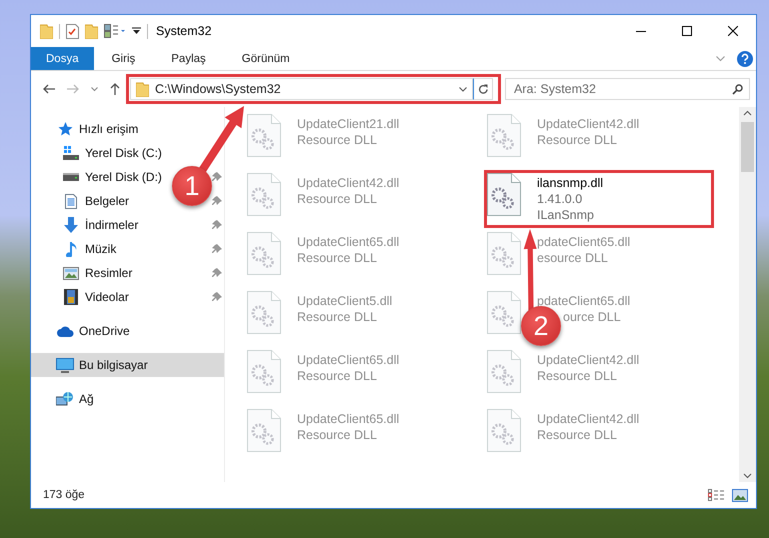 The height and width of the screenshot is (538, 769). I want to click on search-icon, so click(737, 89).